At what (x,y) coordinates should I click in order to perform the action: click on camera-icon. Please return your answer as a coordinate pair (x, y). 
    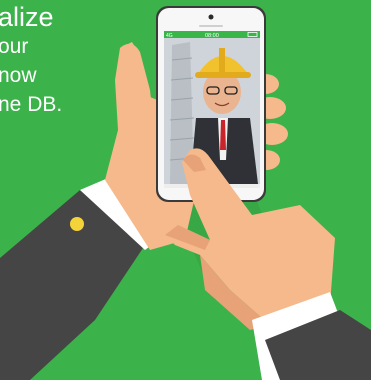
    Looking at the image, I should click on (211, 17).